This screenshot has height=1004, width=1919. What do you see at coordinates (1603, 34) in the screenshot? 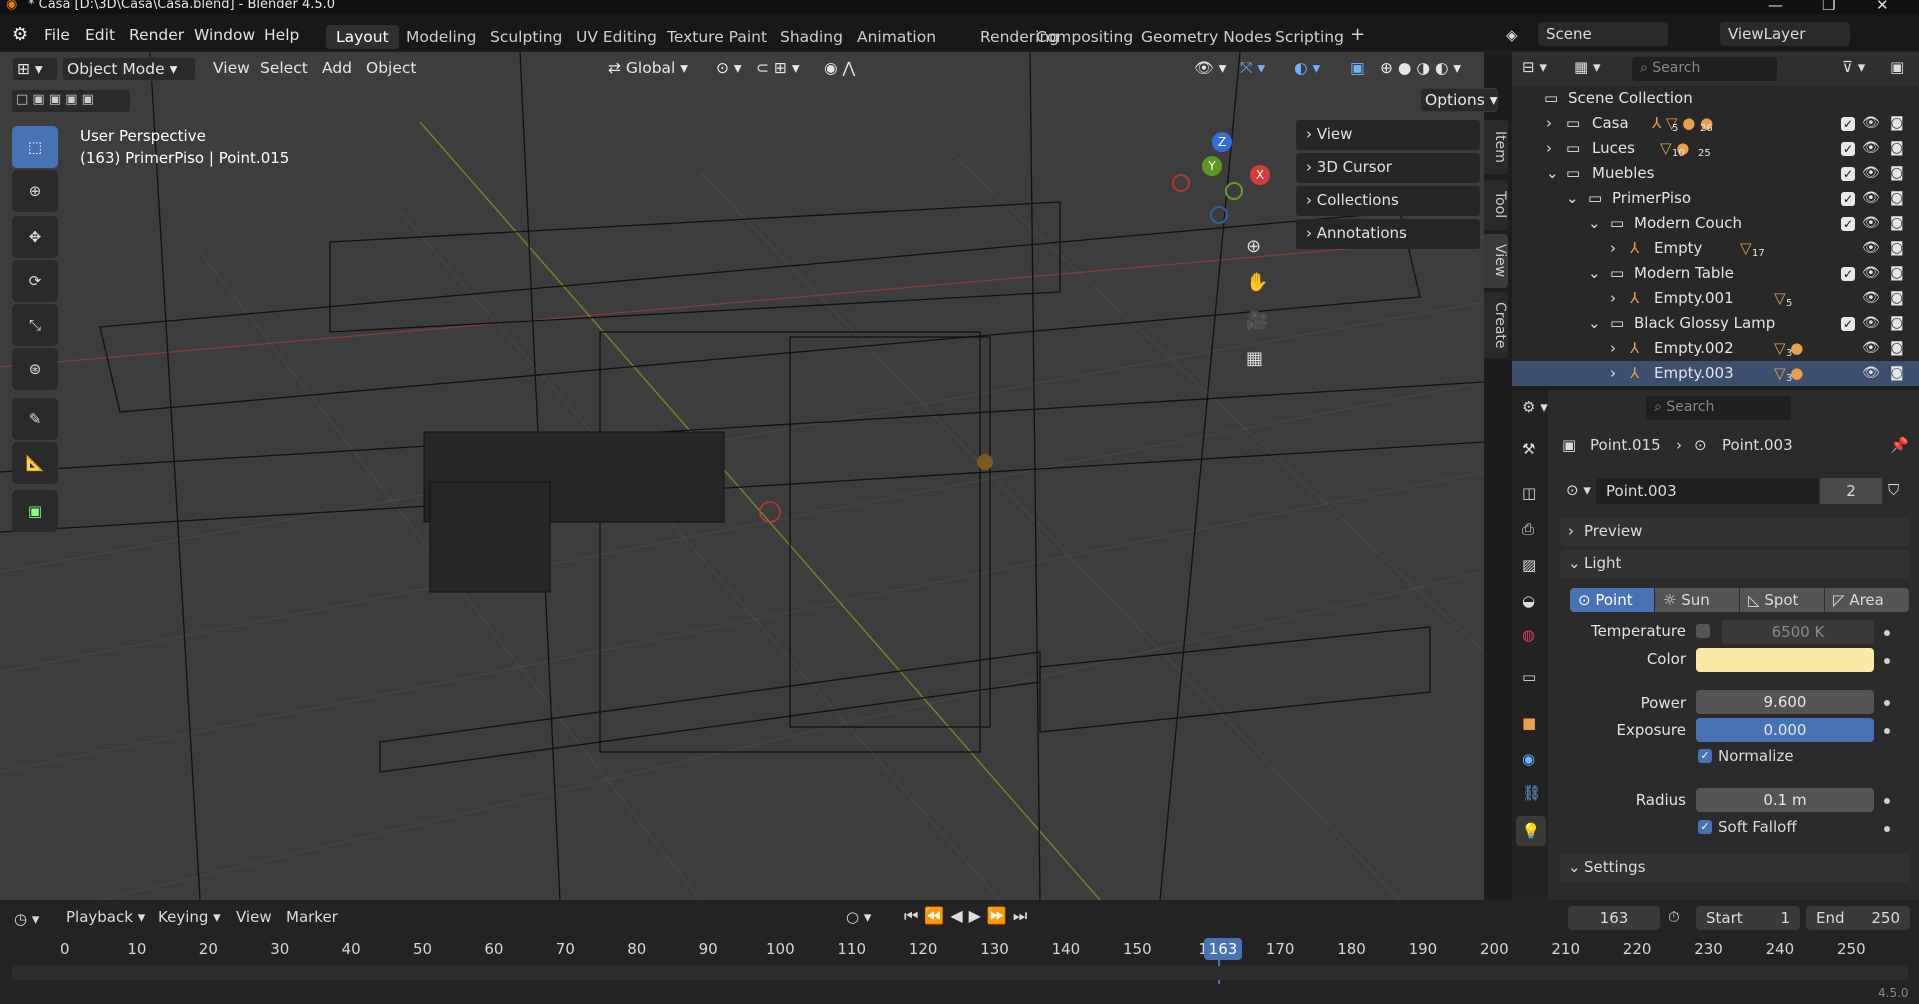
I see `scene-selector: Scene` at bounding box center [1603, 34].